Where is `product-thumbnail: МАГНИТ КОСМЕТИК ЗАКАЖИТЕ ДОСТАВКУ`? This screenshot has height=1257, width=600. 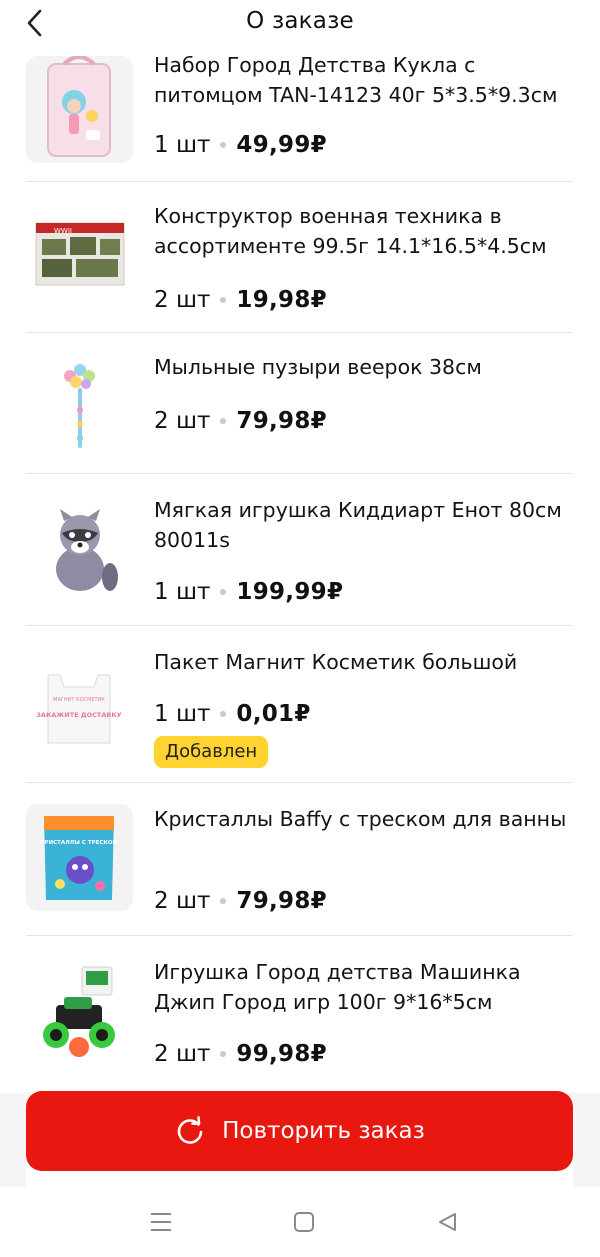 product-thumbnail: МАГНИТ КОСМЕТИК ЗАКАЖИТЕ ДОСТАВКУ is located at coordinates (79, 698).